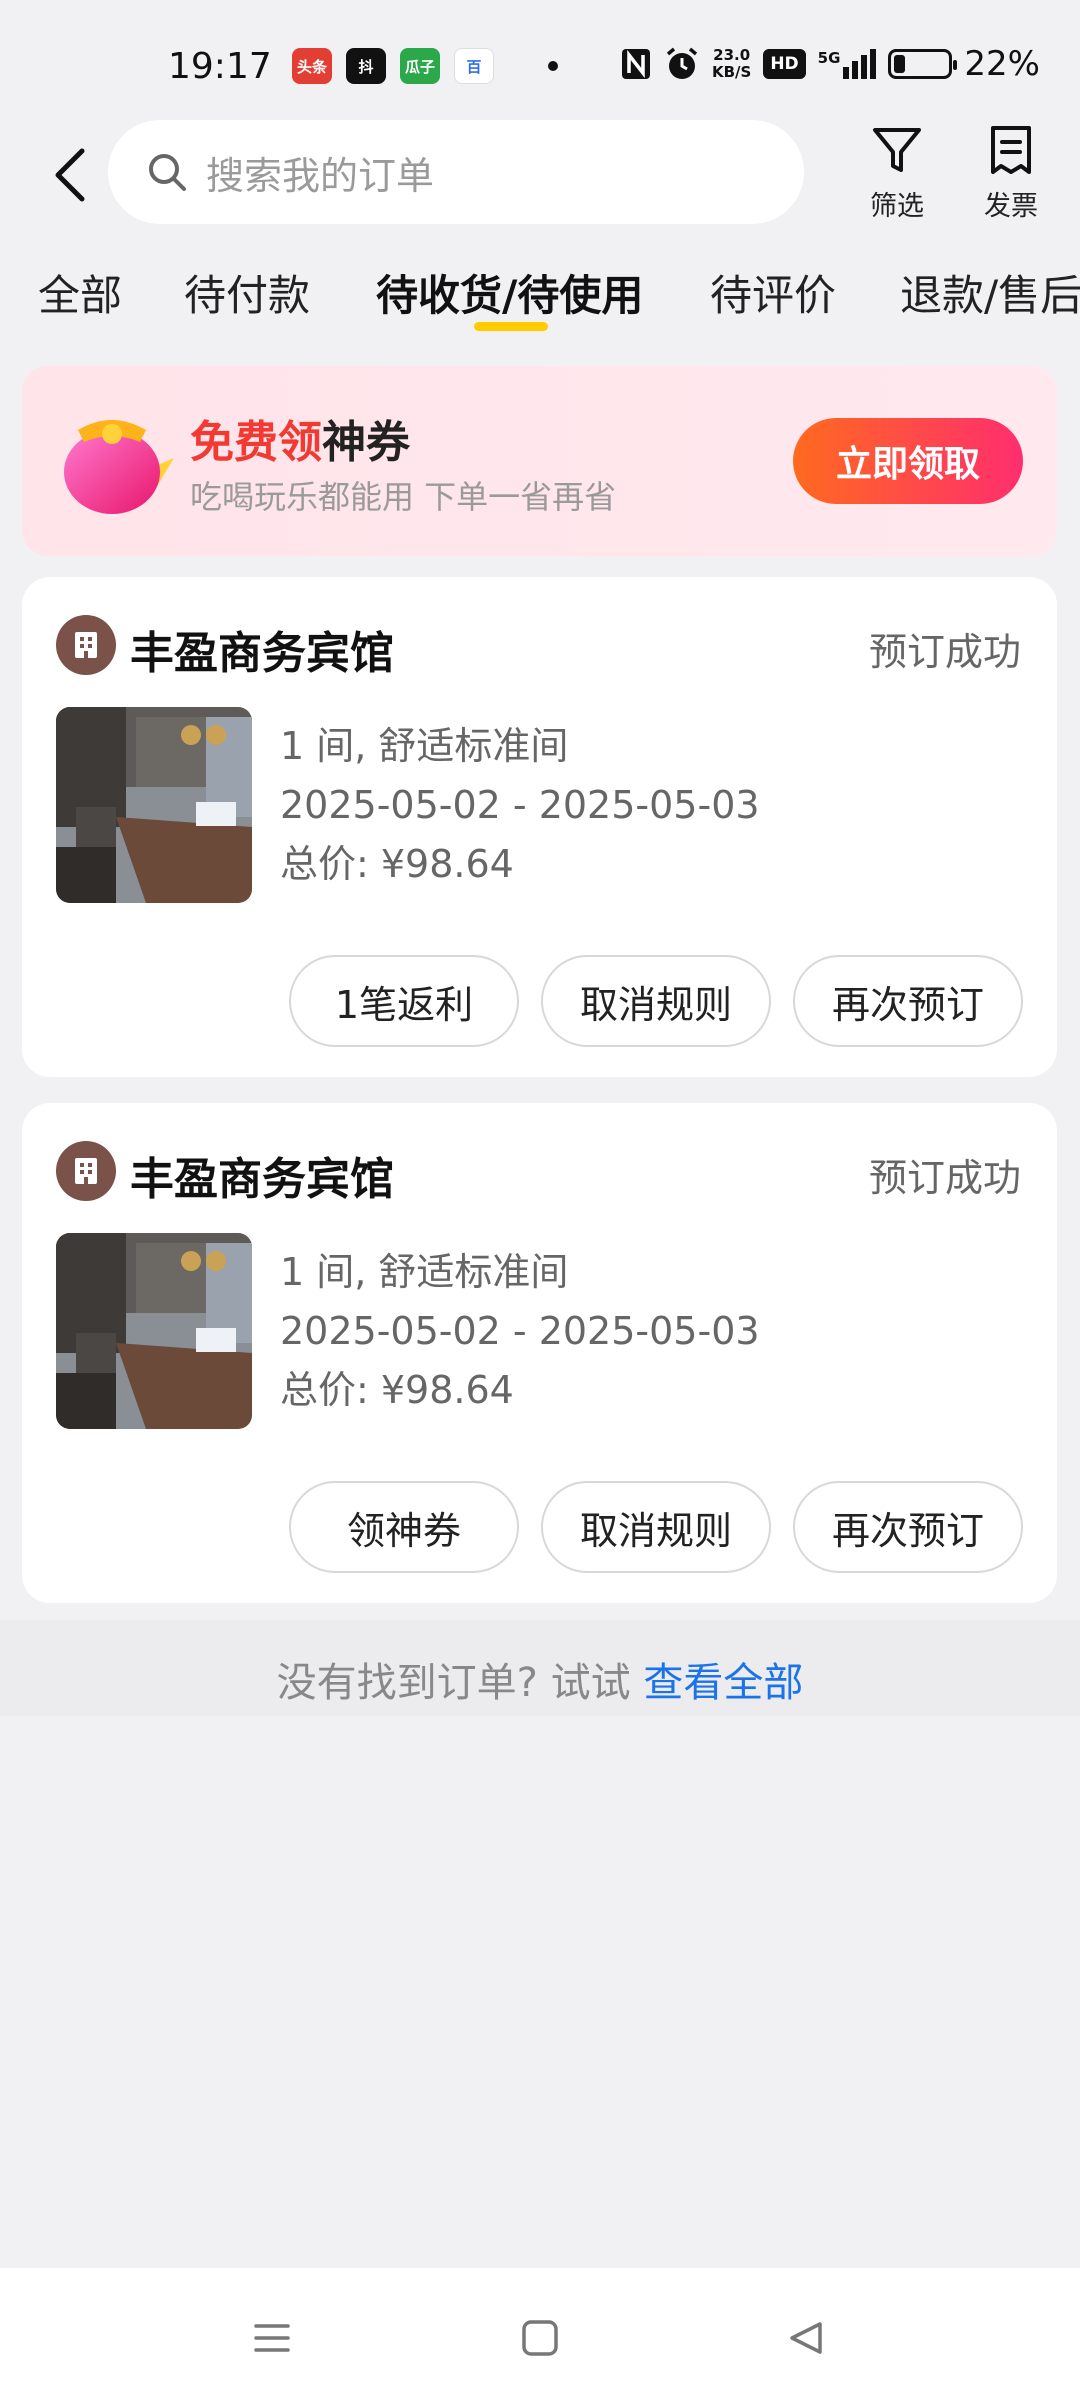 This screenshot has height=2400, width=1080. Describe the element at coordinates (539, 461) in the screenshot. I see `coupon-banner: 免费领神券 吃喝玩乐都能用 下单一省再省 立即领取` at that location.